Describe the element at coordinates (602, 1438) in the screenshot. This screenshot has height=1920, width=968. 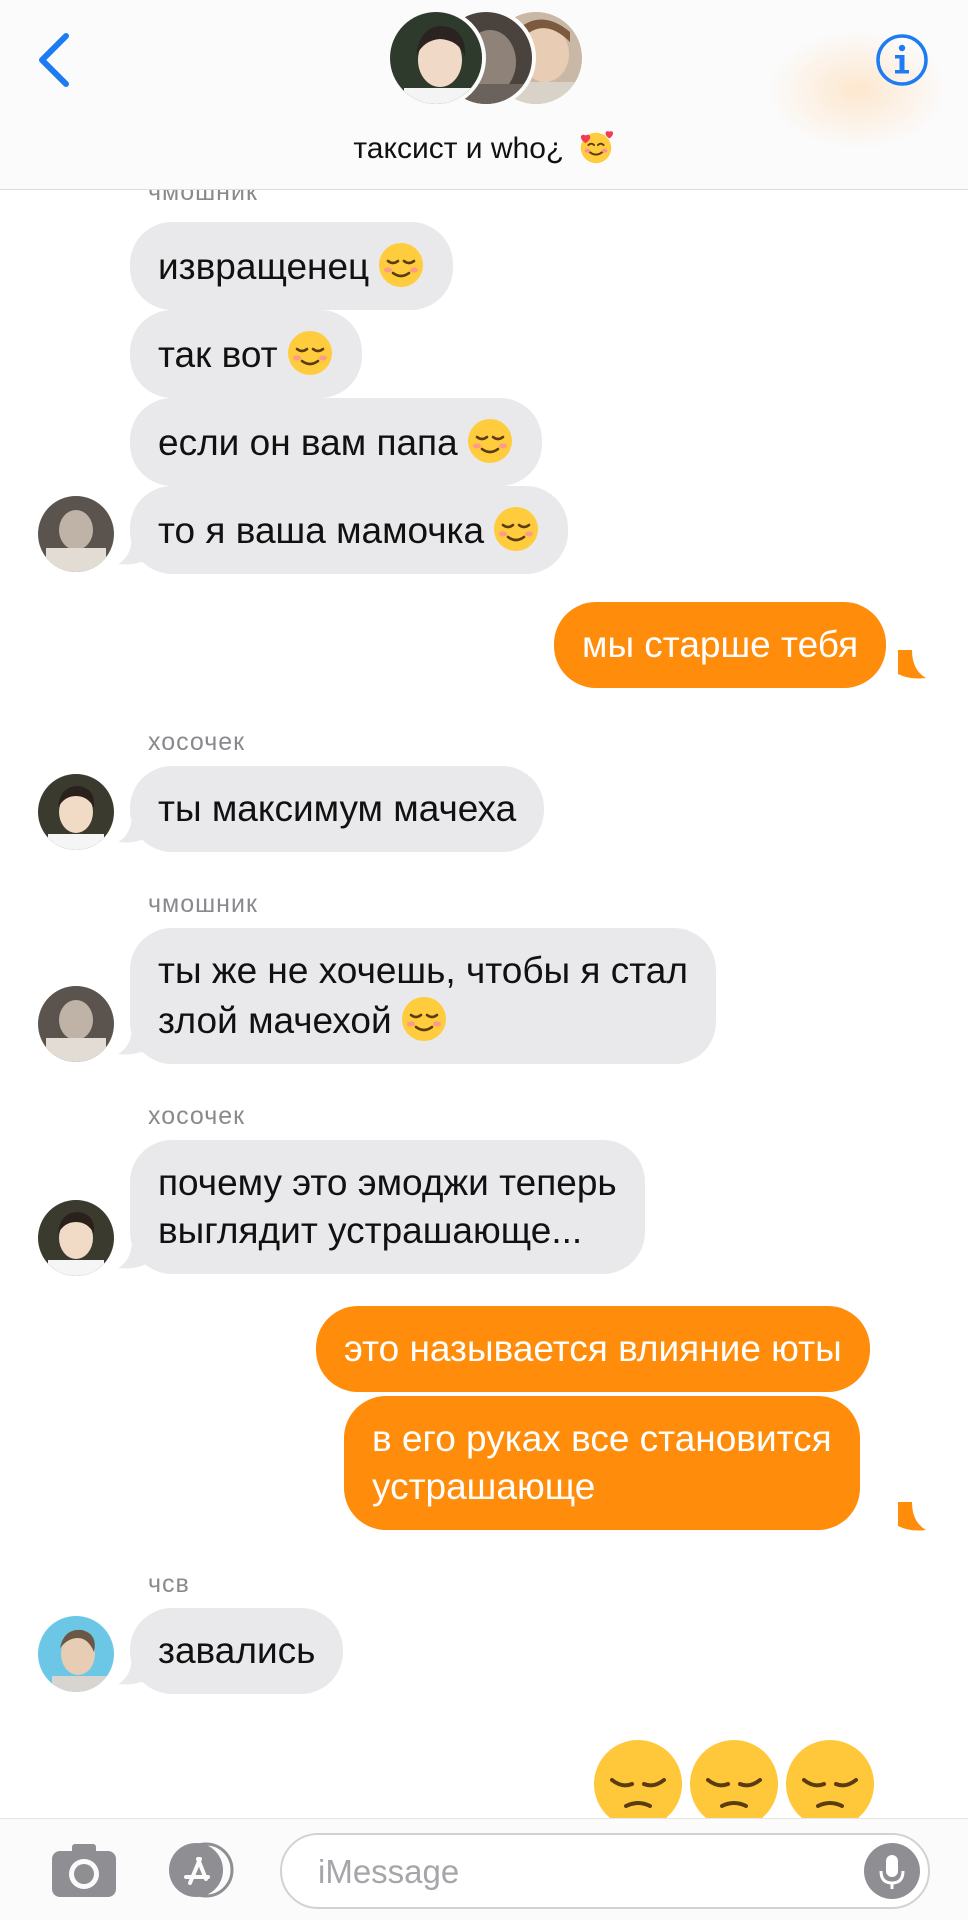
I see `message-text-line: в его руках все становится` at that location.